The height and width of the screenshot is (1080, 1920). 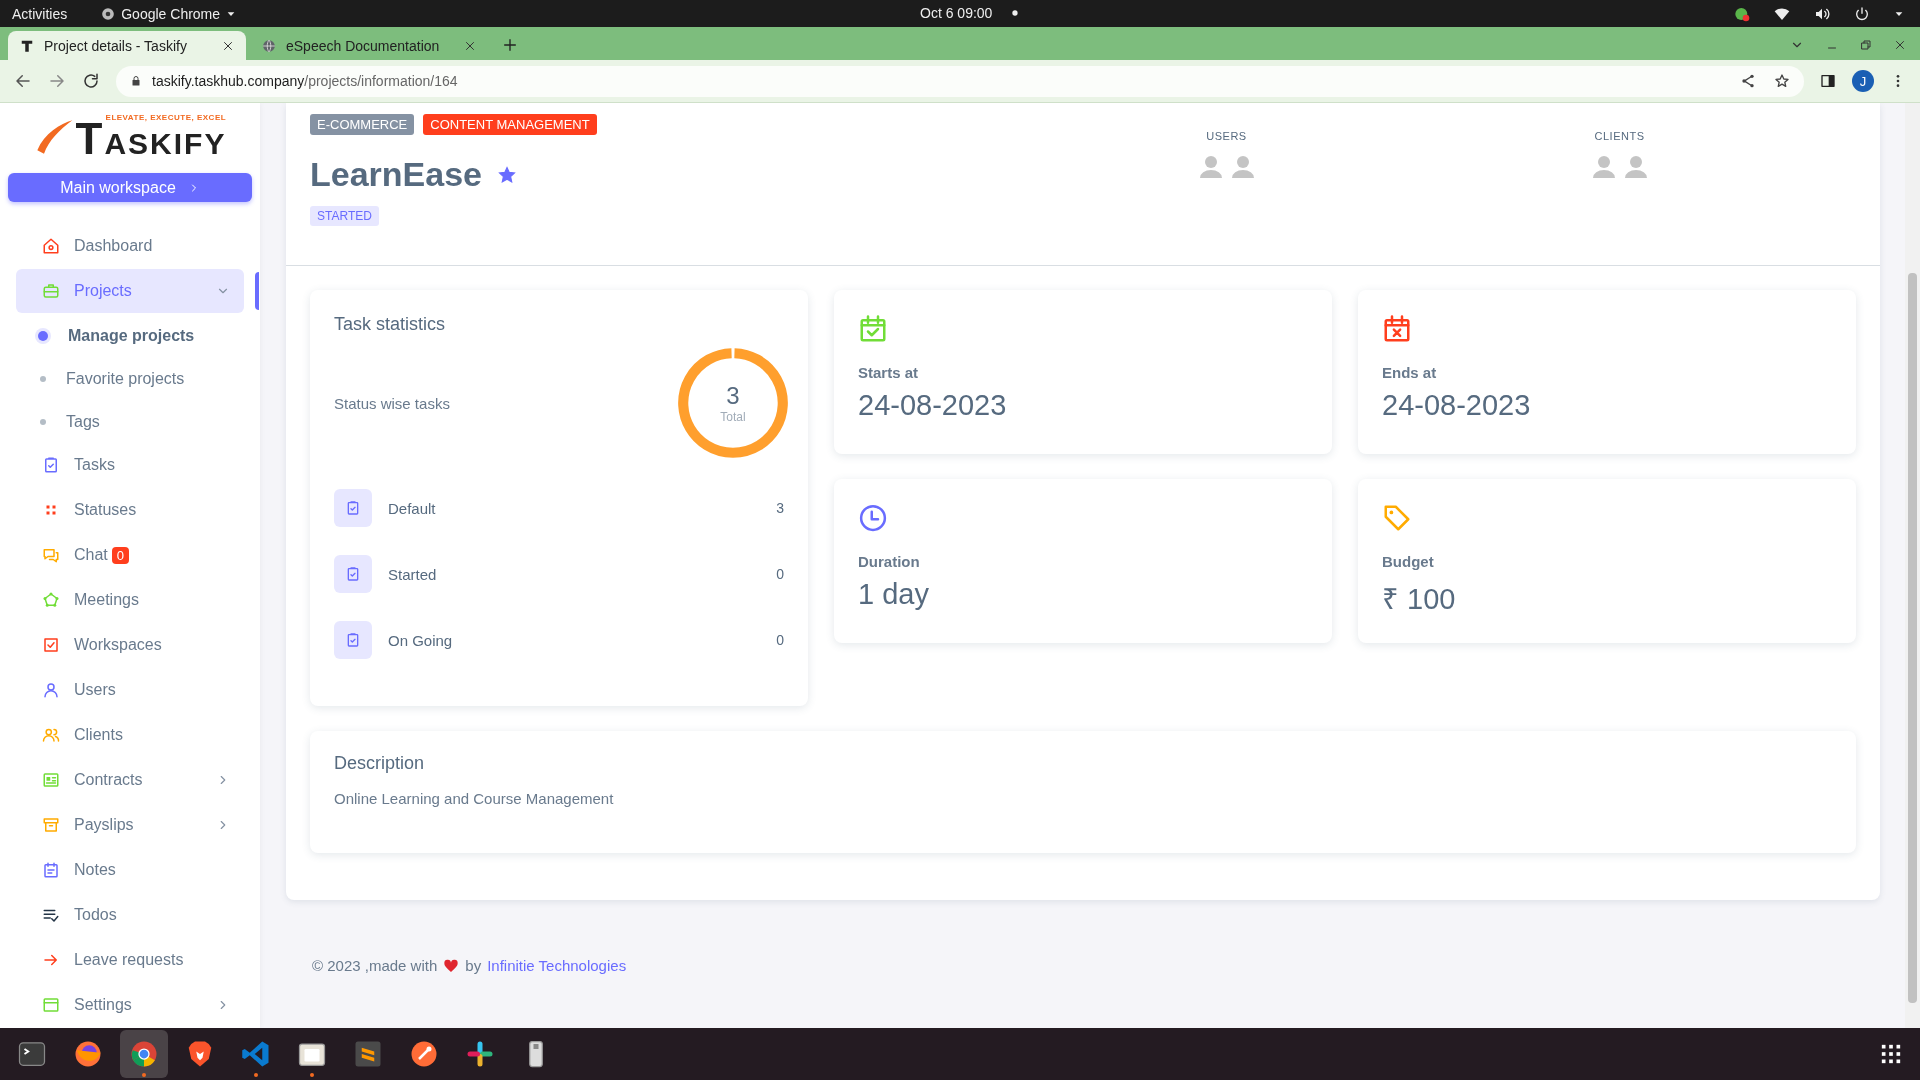 I want to click on logo-text: TASKIFY, so click(x=151, y=142).